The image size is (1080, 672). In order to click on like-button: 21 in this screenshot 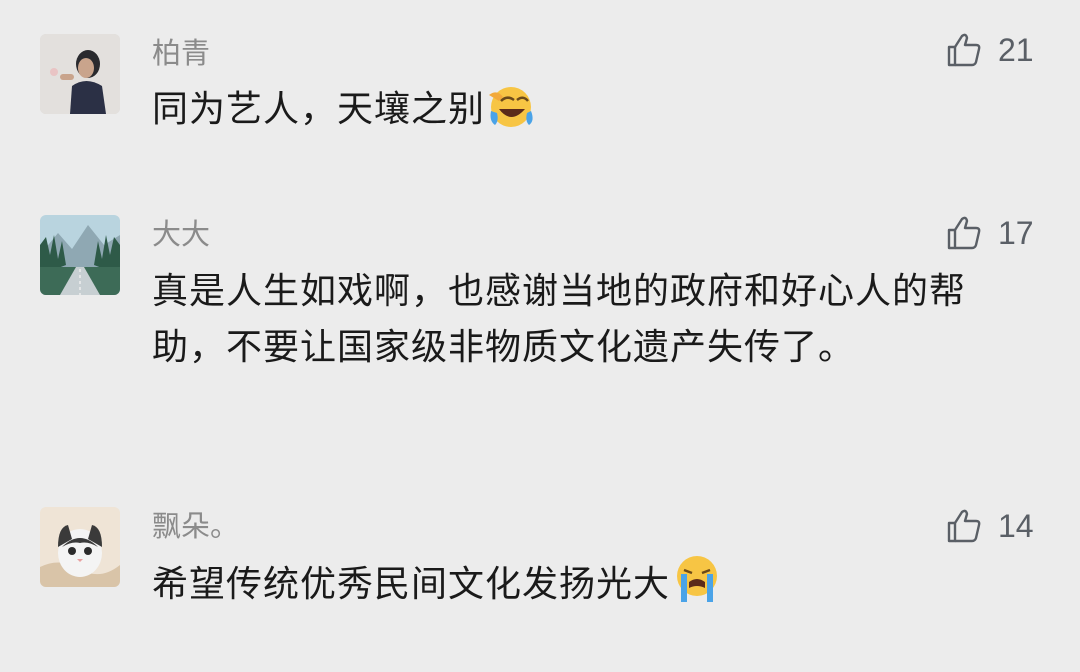, I will do `click(989, 50)`.